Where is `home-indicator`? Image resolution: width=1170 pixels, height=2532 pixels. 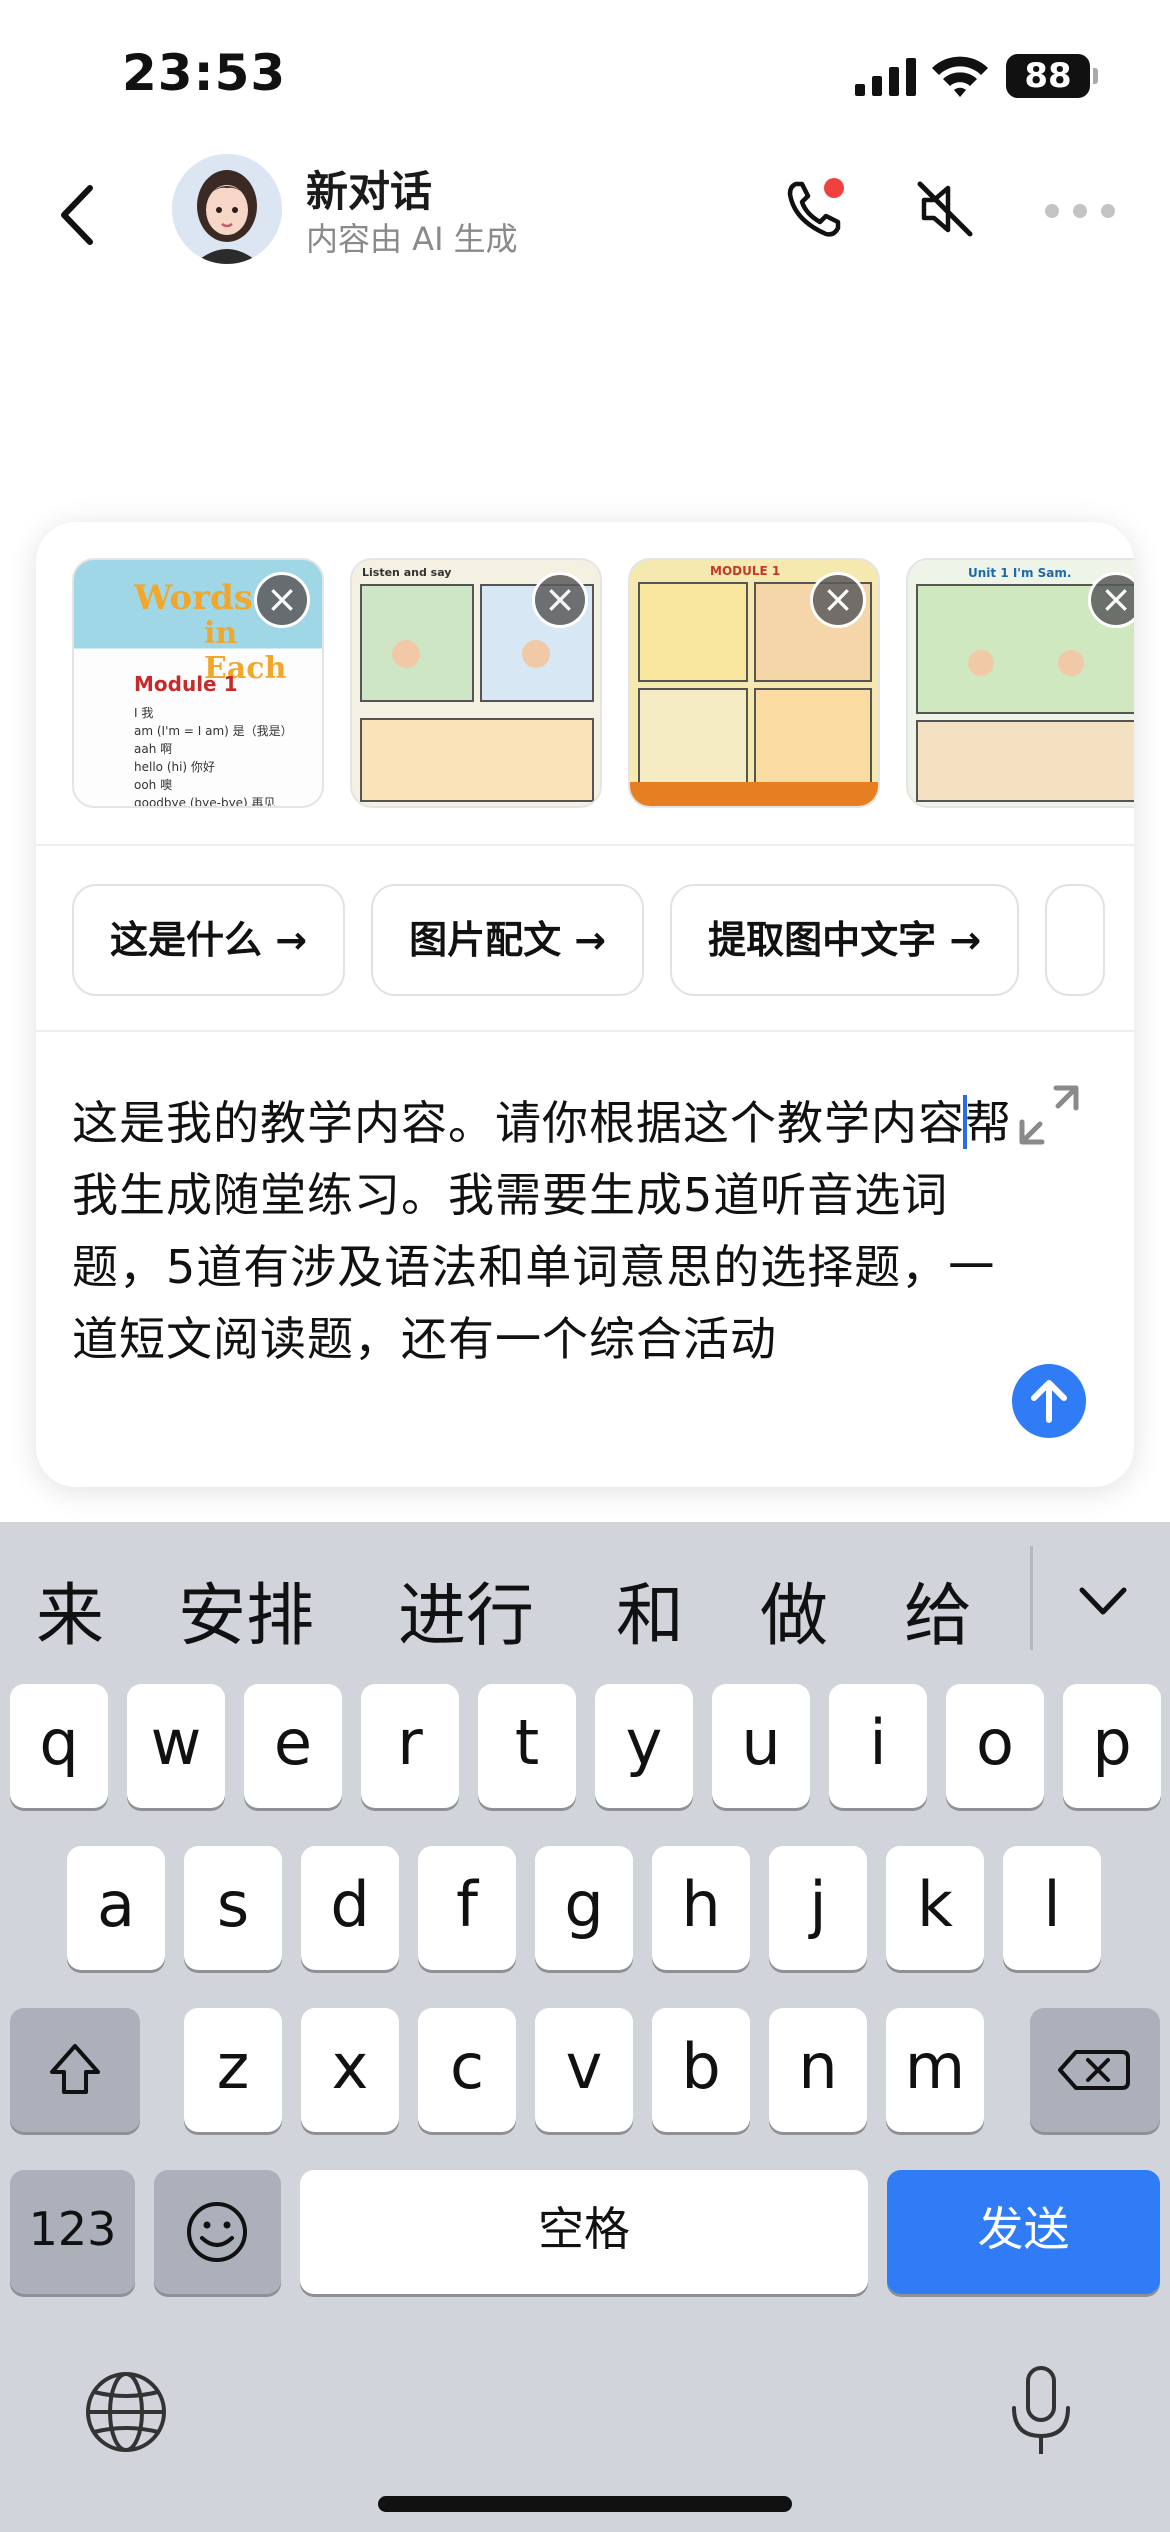
home-indicator is located at coordinates (585, 2504).